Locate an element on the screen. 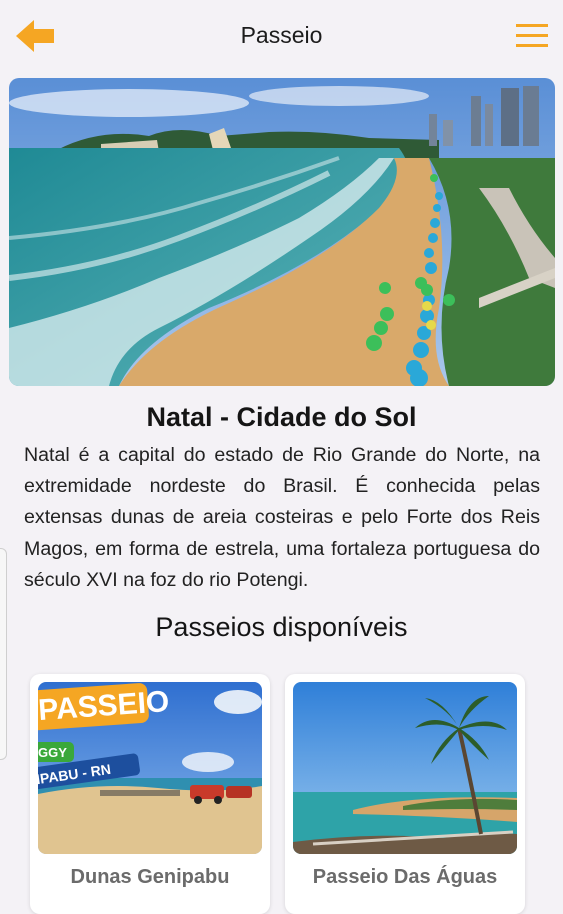  menu-button is located at coordinates (532, 36).